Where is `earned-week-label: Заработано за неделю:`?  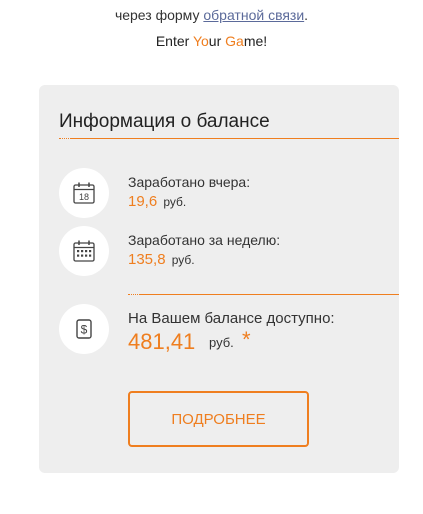
earned-week-label: Заработано за неделю: is located at coordinates (204, 240).